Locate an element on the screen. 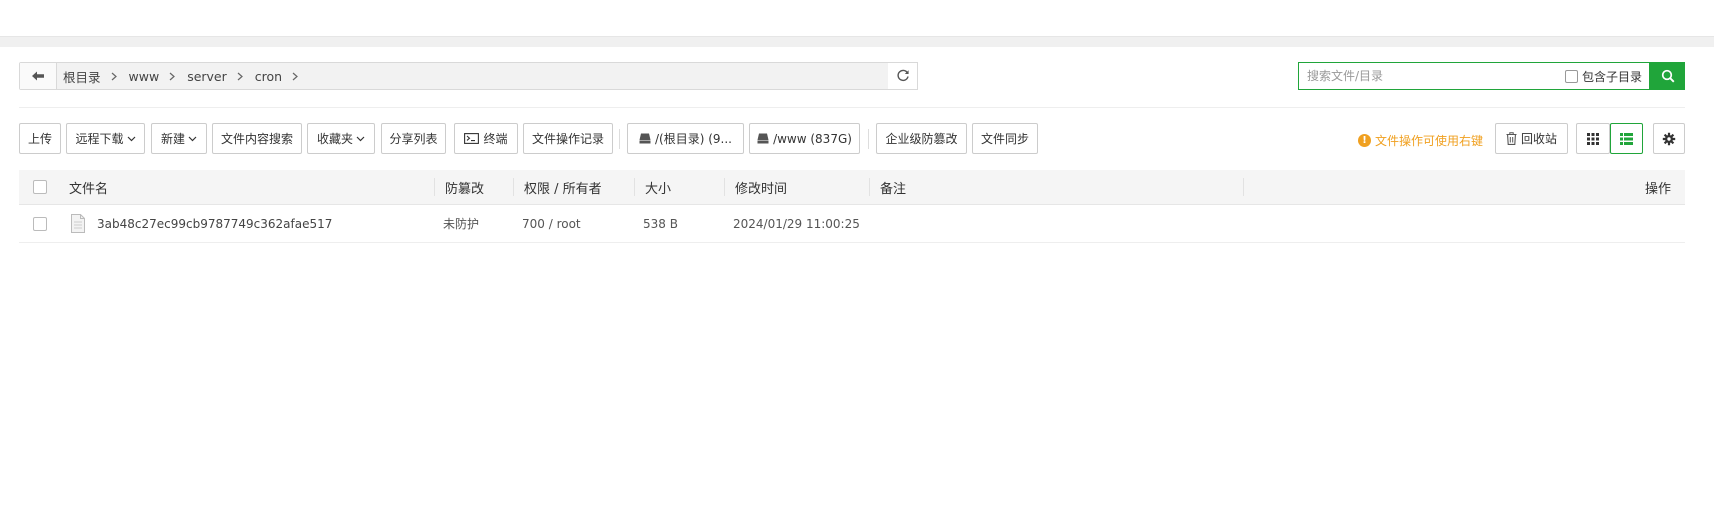 The width and height of the screenshot is (1714, 520). new-button: 新建 is located at coordinates (179, 138).